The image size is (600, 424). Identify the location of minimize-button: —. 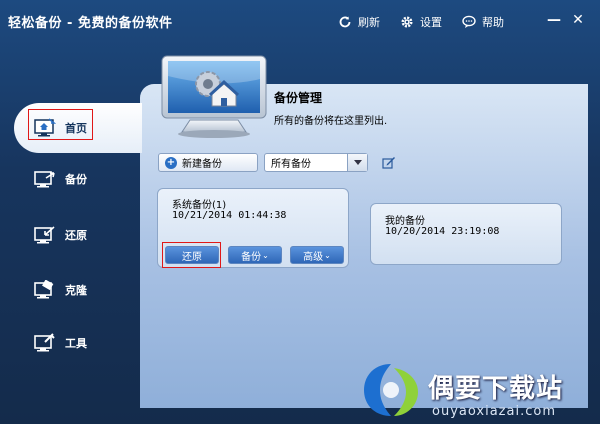
(554, 20).